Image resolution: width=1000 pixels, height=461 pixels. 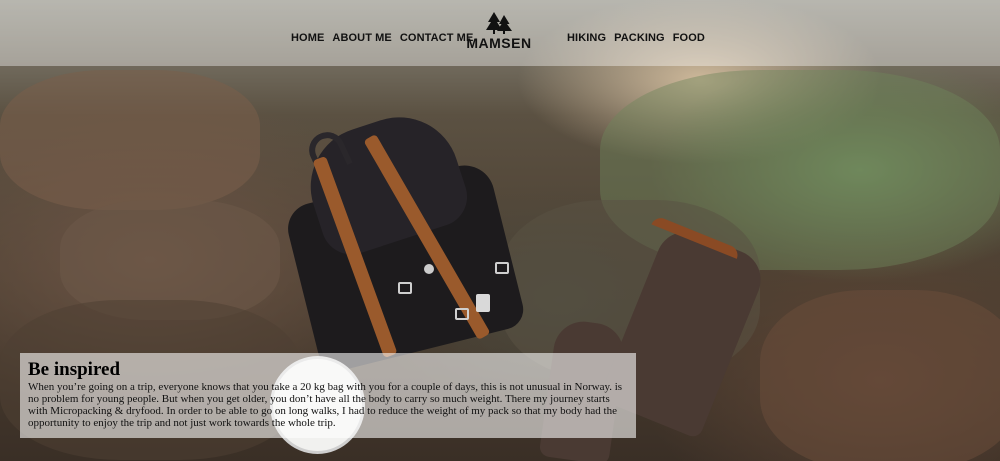 I want to click on nav-left: HOME ABOUT ME CONTACT ME, so click(x=382, y=38).